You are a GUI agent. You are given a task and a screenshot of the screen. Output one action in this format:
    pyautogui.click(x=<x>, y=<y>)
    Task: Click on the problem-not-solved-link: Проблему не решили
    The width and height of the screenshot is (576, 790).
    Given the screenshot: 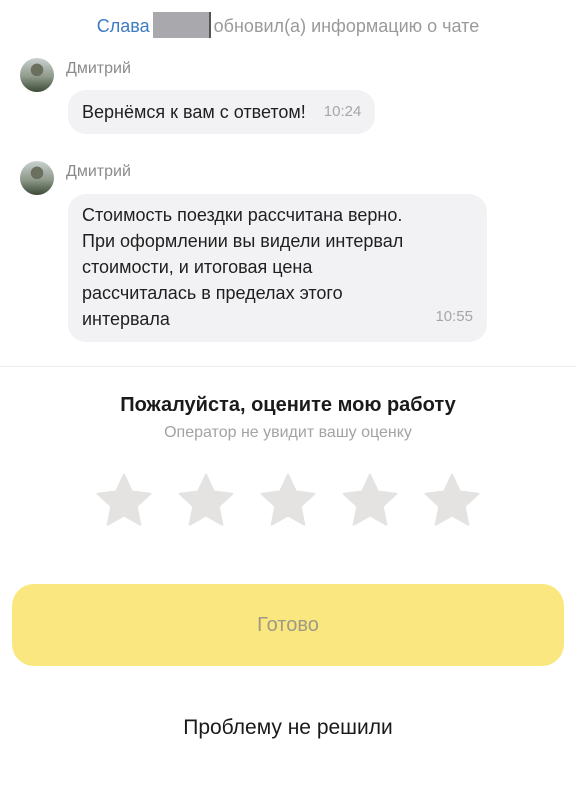 What is the action you would take?
    pyautogui.click(x=288, y=728)
    